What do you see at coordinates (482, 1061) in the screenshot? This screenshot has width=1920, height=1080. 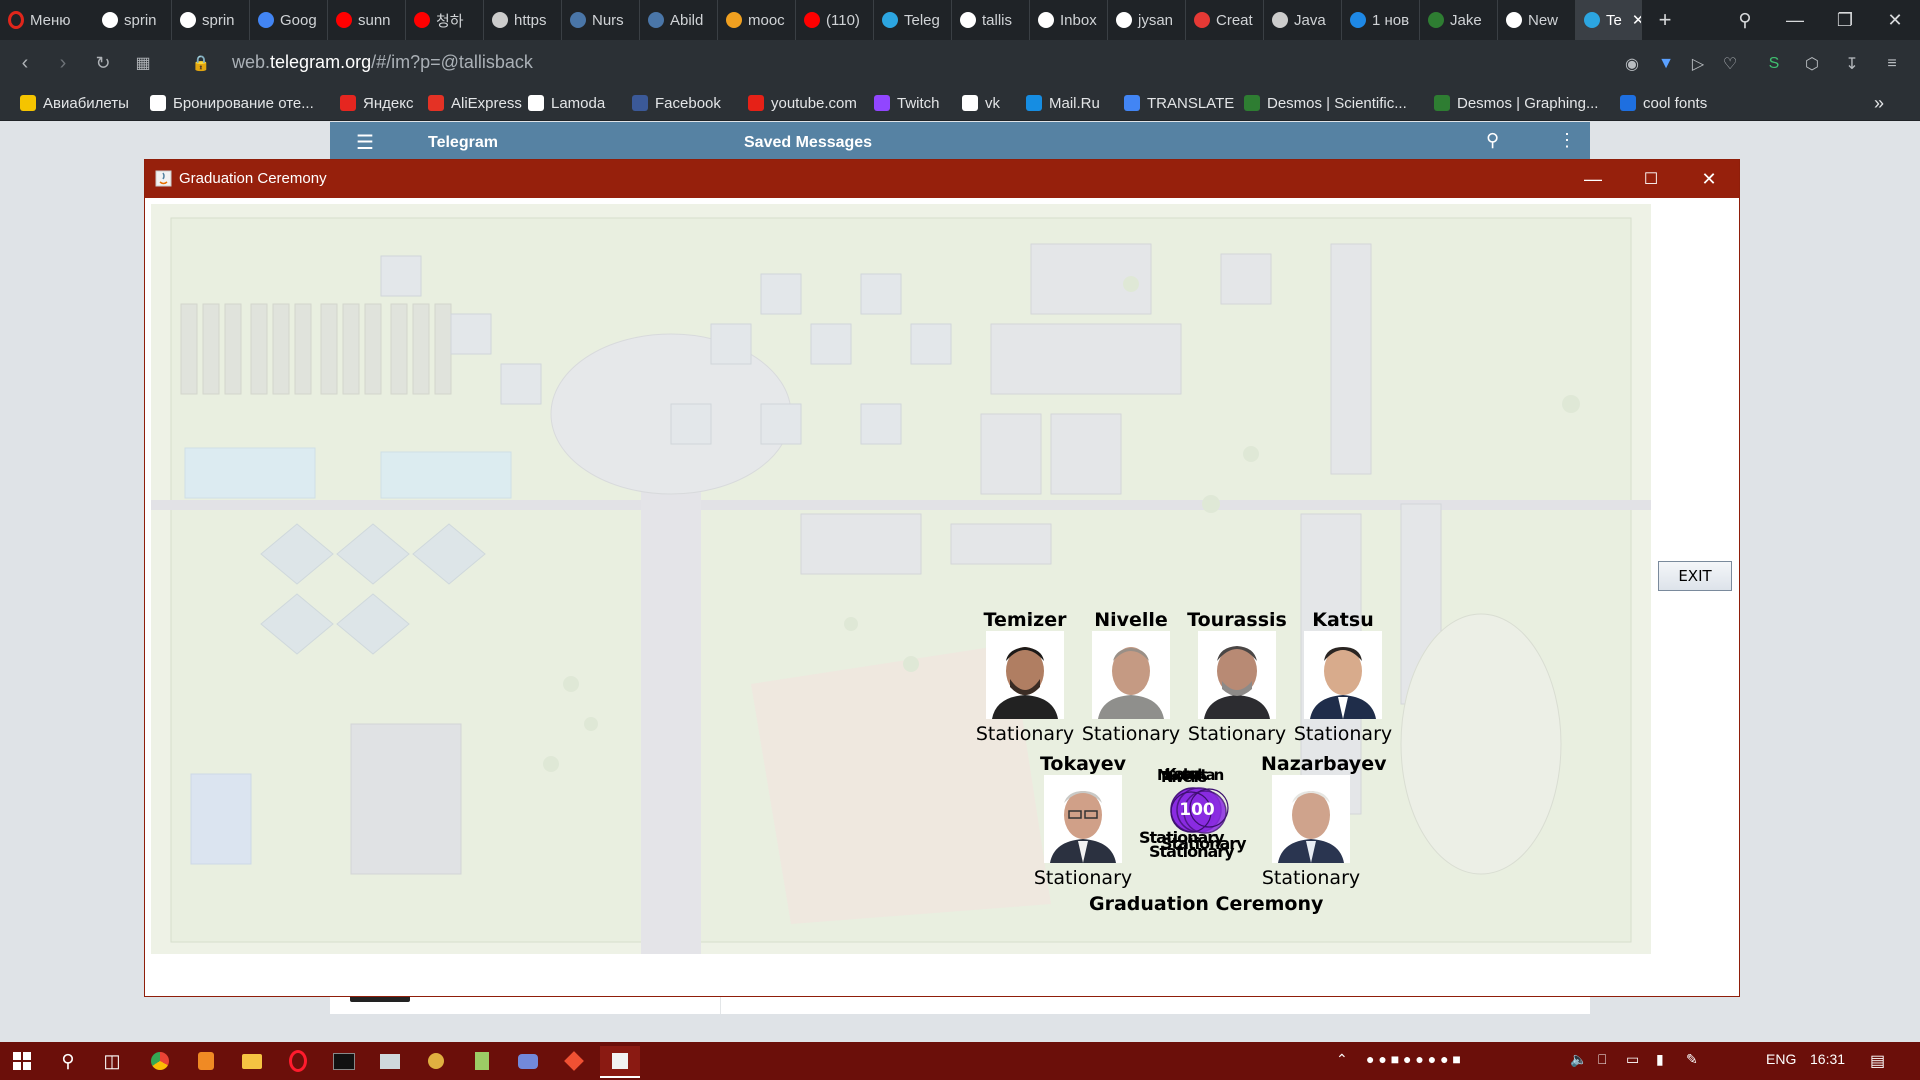 I see `notepad-icon` at bounding box center [482, 1061].